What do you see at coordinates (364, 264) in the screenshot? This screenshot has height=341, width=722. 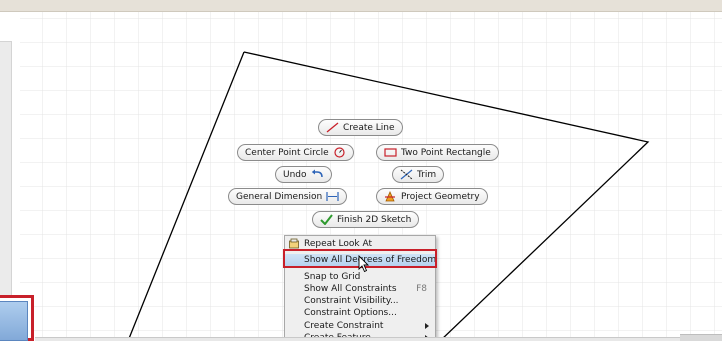 I see `mouse-pointer-icon` at bounding box center [364, 264].